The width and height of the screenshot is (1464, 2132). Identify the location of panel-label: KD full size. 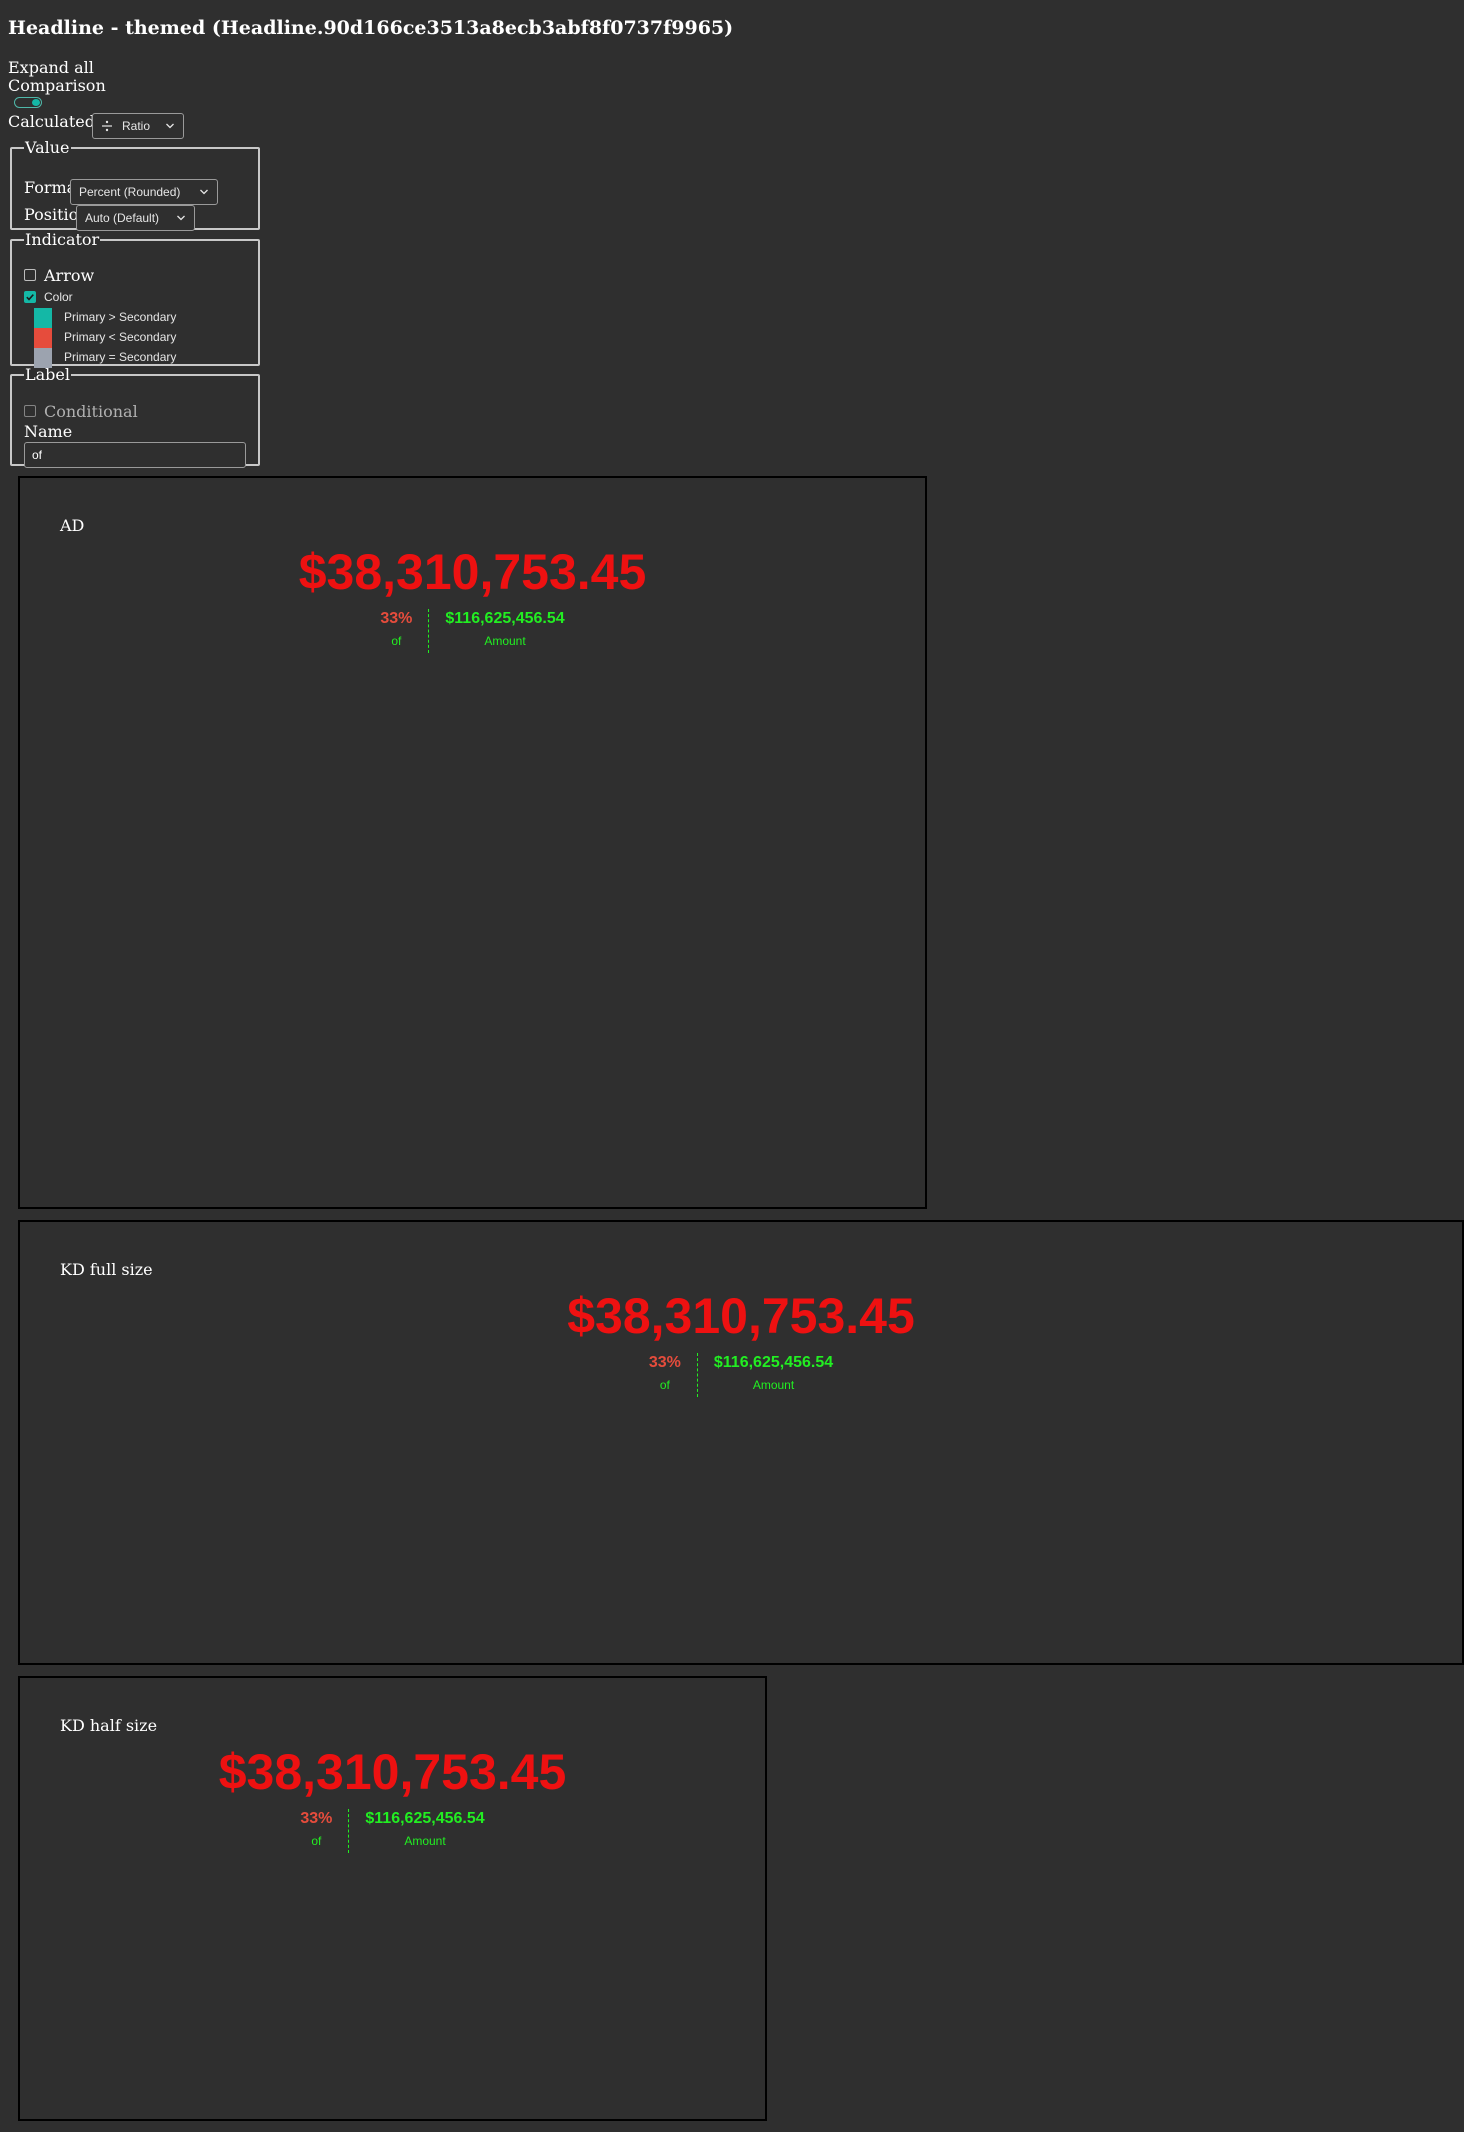
(106, 1269).